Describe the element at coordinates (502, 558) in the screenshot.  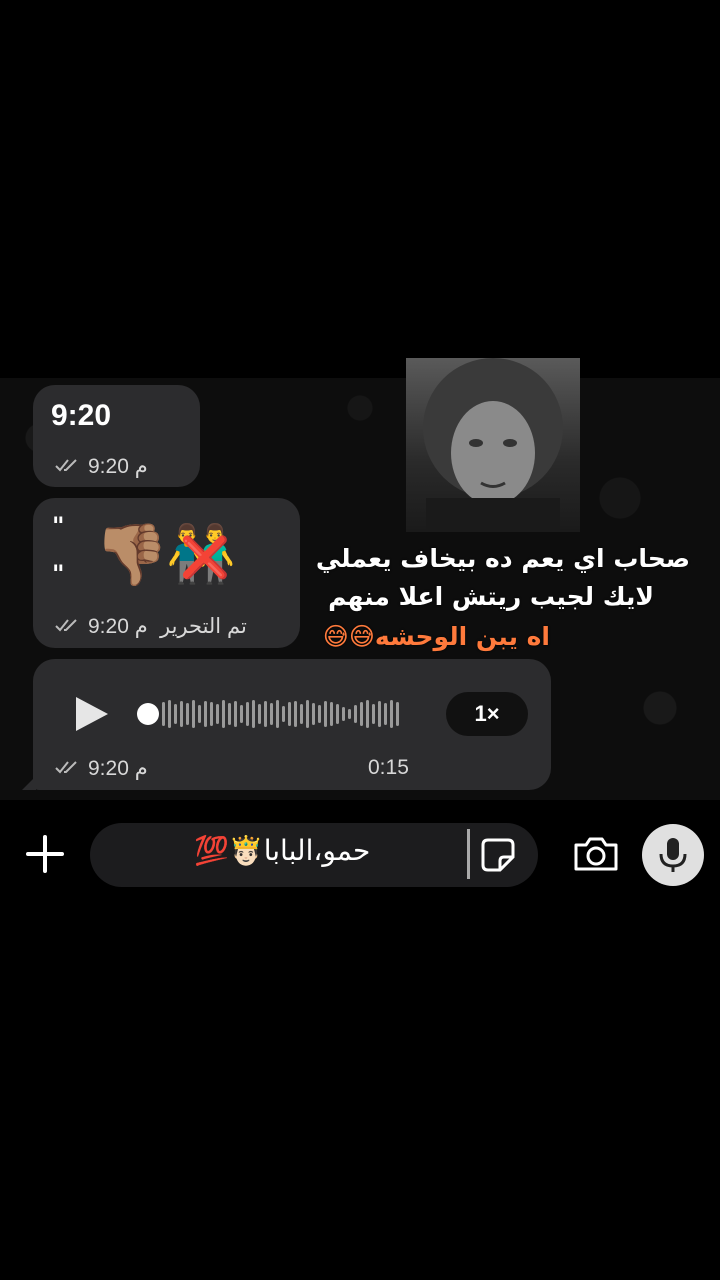
I see `overlay-caption-line1: صحاب اي يعم ده بيخاف يعملي` at that location.